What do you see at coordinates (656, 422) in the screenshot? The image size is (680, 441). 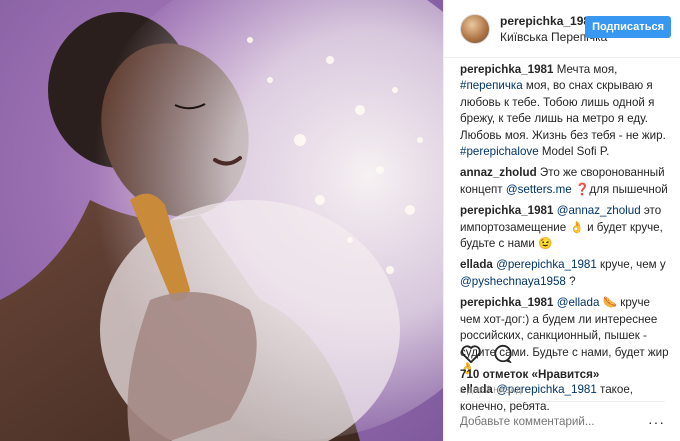 I see `more-options-icon: ···` at bounding box center [656, 422].